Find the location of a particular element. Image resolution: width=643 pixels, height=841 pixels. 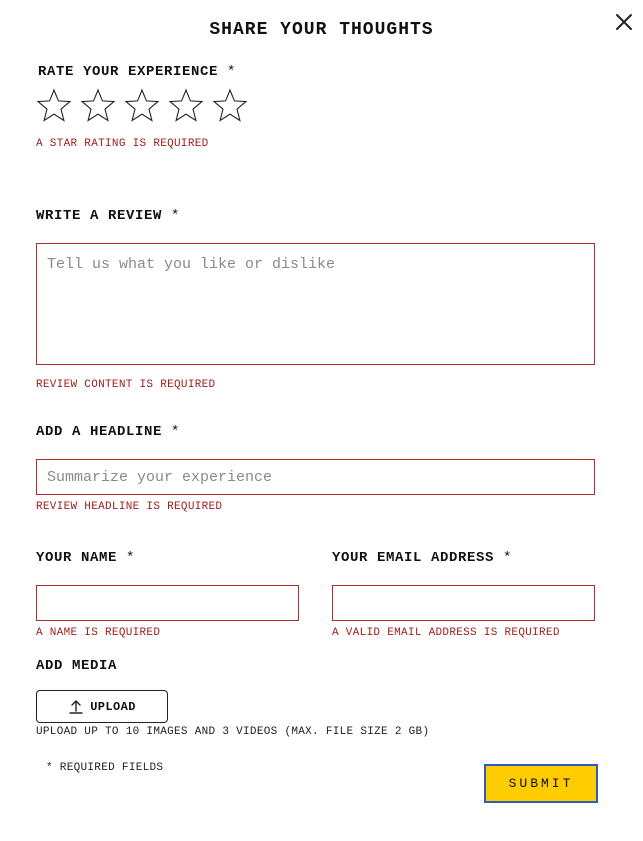

email-input is located at coordinates (463, 603).